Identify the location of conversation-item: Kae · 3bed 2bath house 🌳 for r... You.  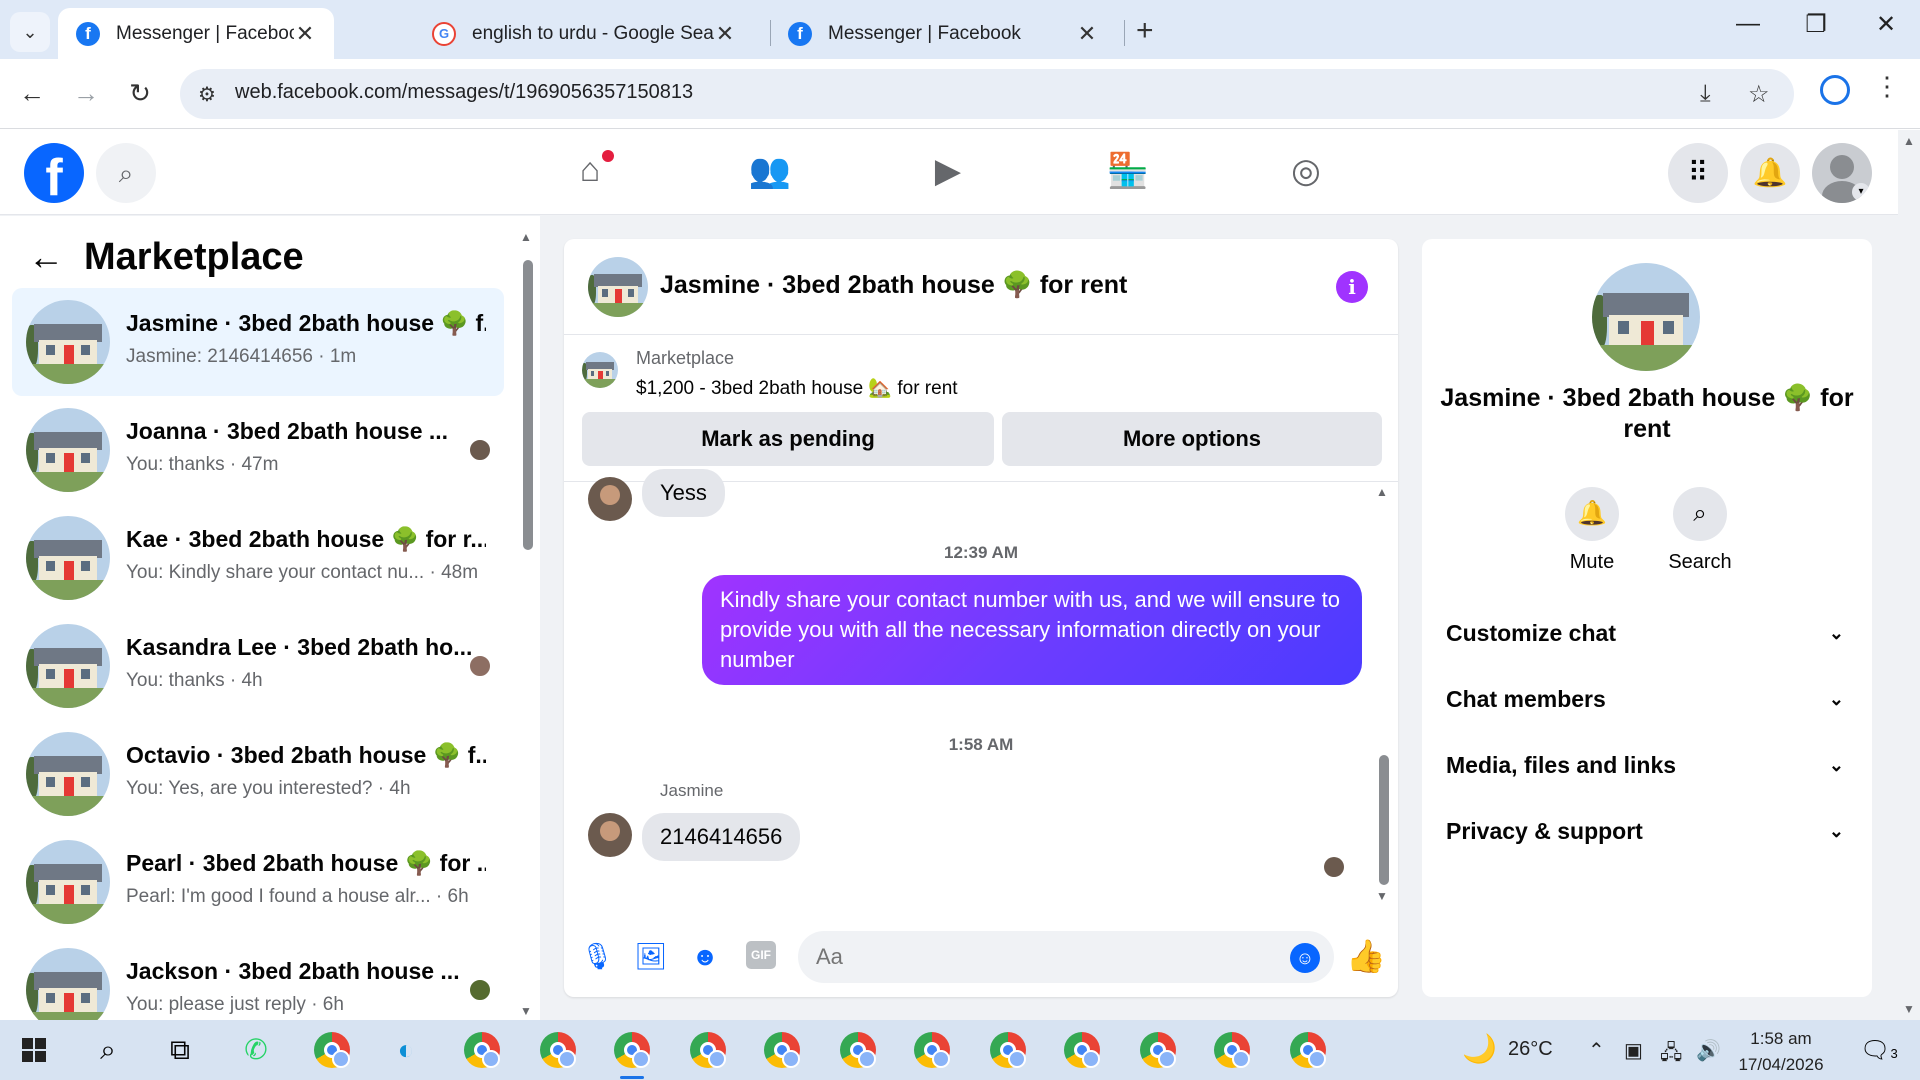
(258, 558).